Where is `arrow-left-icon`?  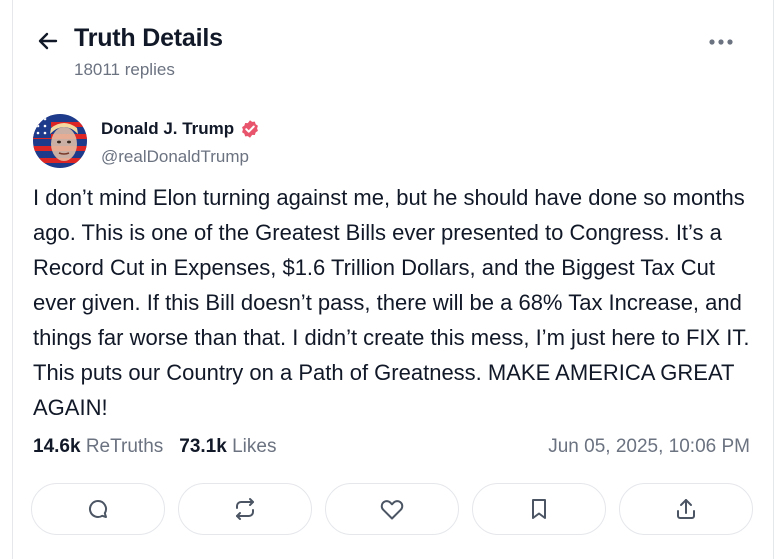 arrow-left-icon is located at coordinates (48, 41).